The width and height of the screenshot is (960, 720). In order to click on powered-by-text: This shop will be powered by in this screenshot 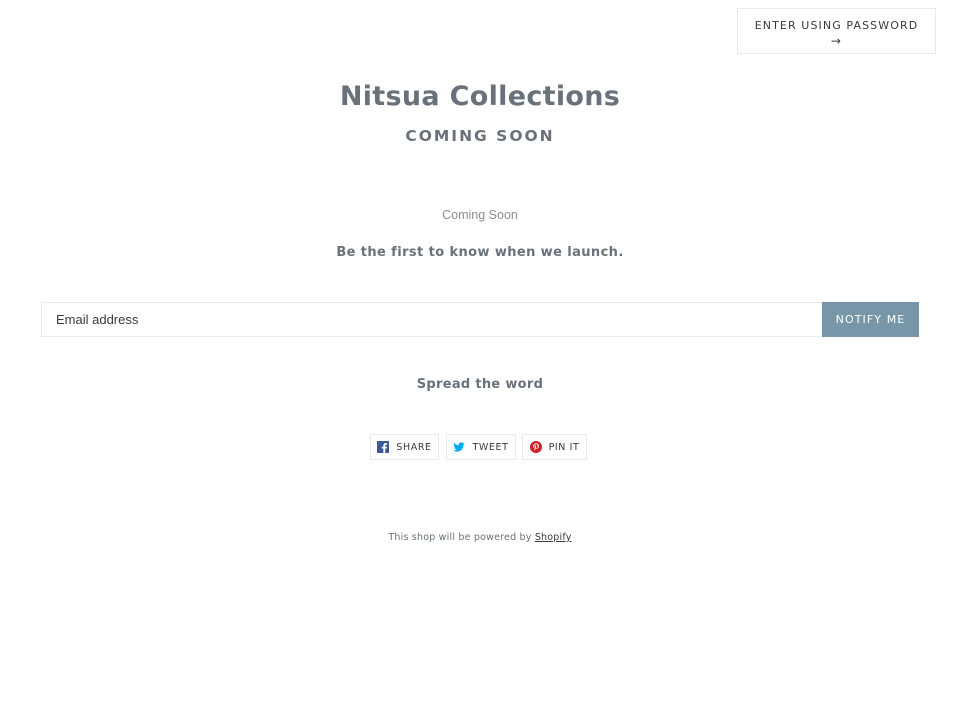, I will do `click(460, 537)`.